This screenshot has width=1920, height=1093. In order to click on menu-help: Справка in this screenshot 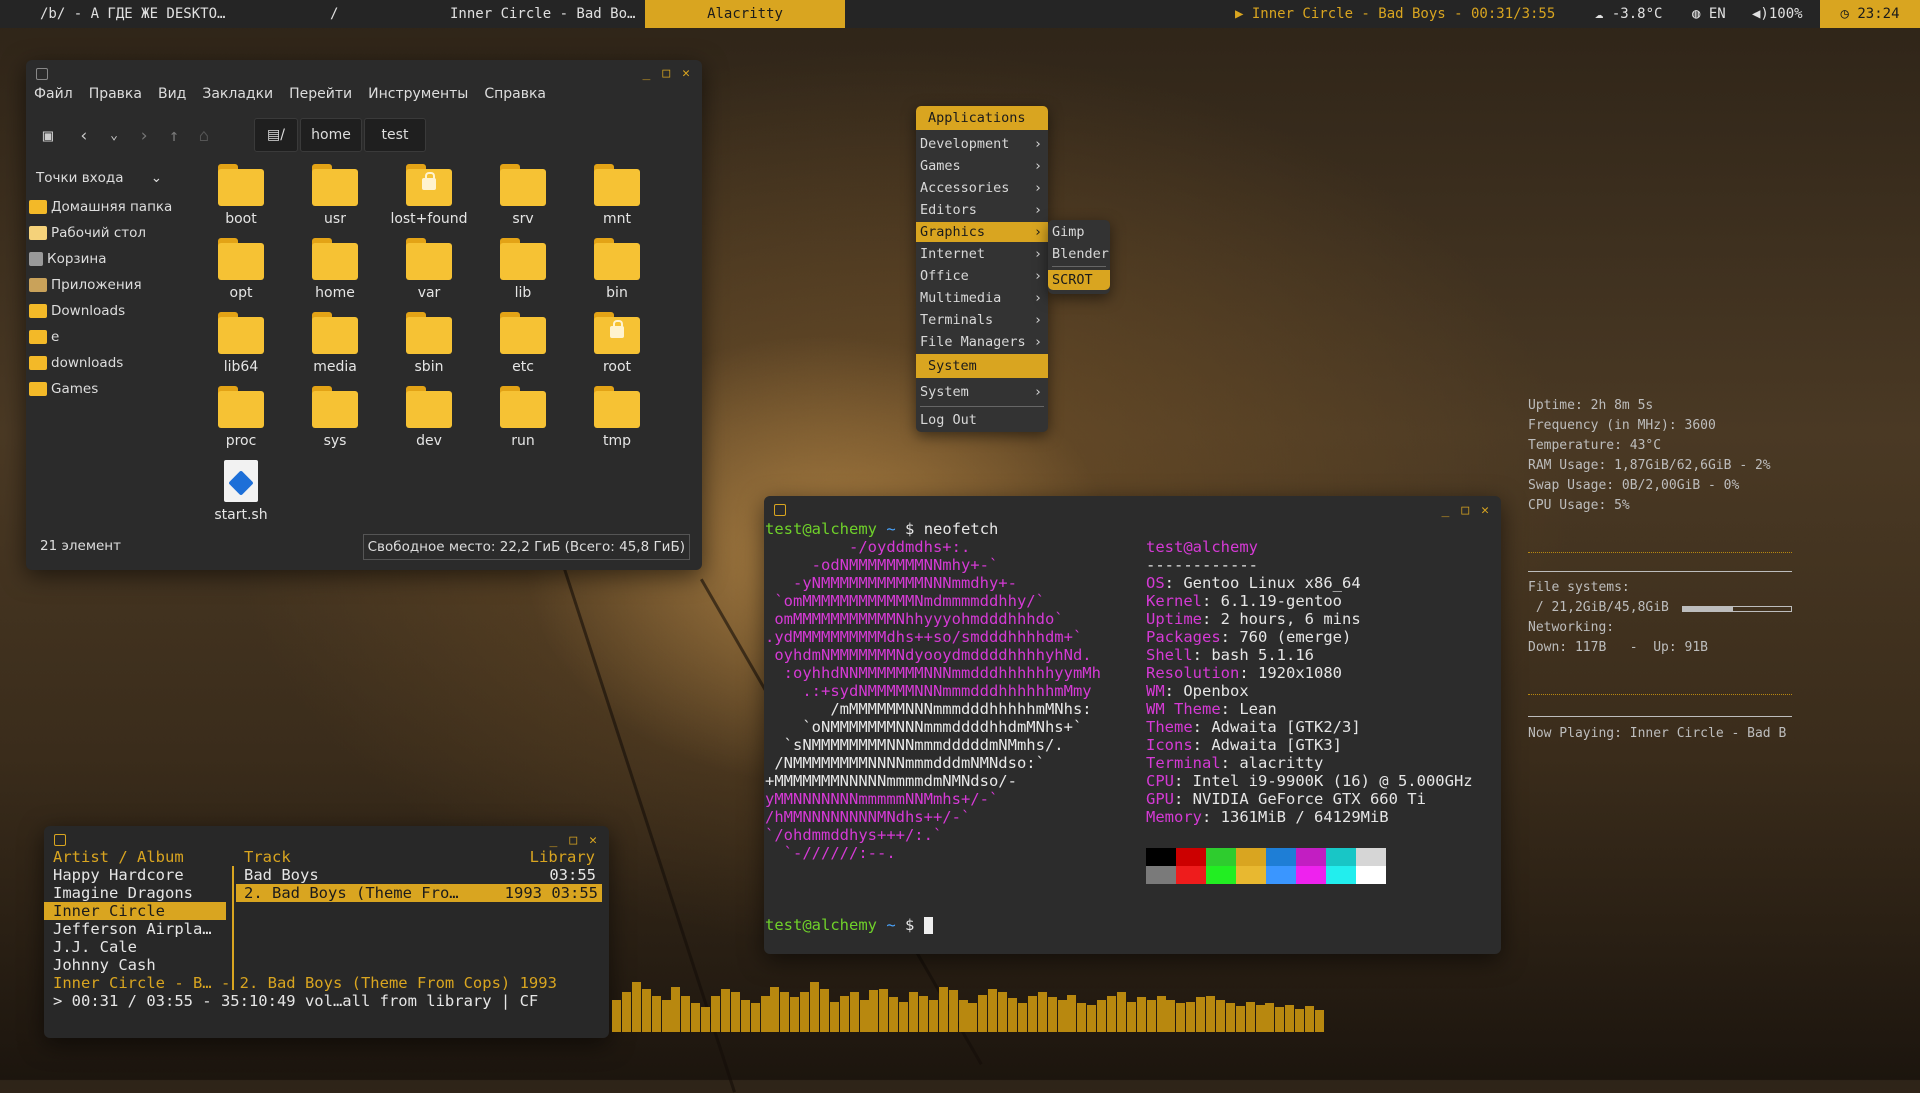, I will do `click(515, 94)`.